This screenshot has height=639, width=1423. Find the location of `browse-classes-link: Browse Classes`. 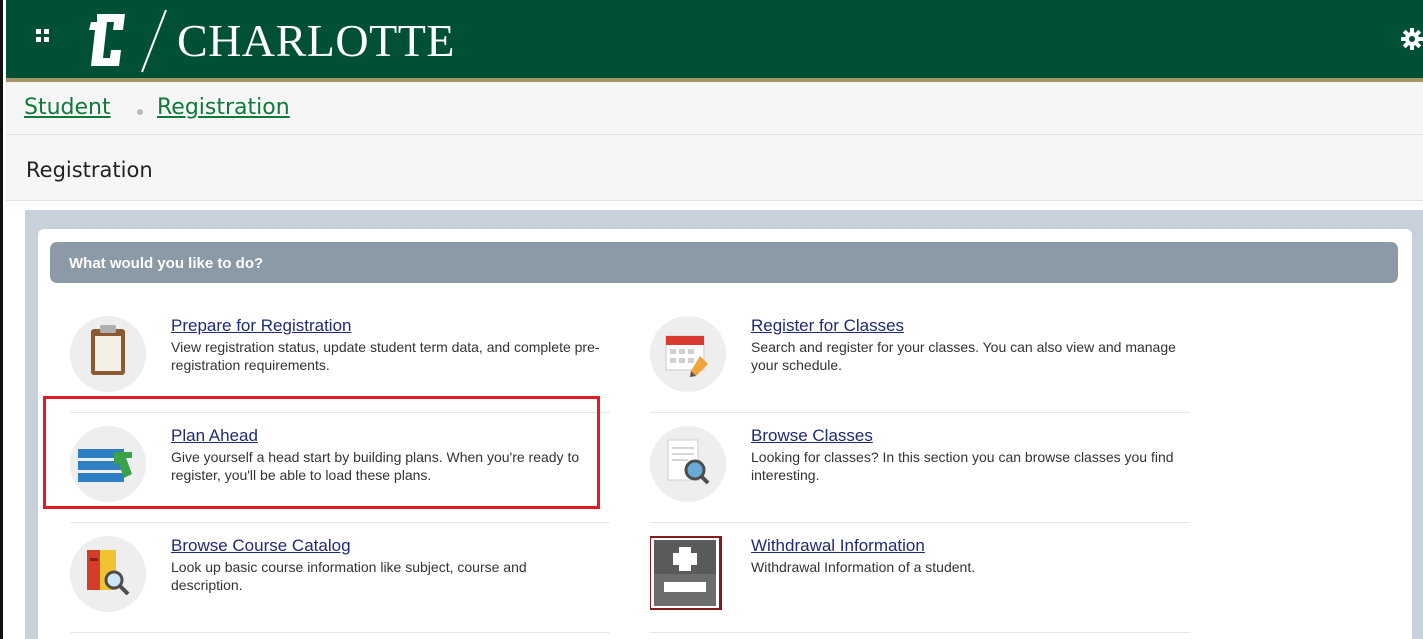

browse-classes-link: Browse Classes is located at coordinates (812, 436).